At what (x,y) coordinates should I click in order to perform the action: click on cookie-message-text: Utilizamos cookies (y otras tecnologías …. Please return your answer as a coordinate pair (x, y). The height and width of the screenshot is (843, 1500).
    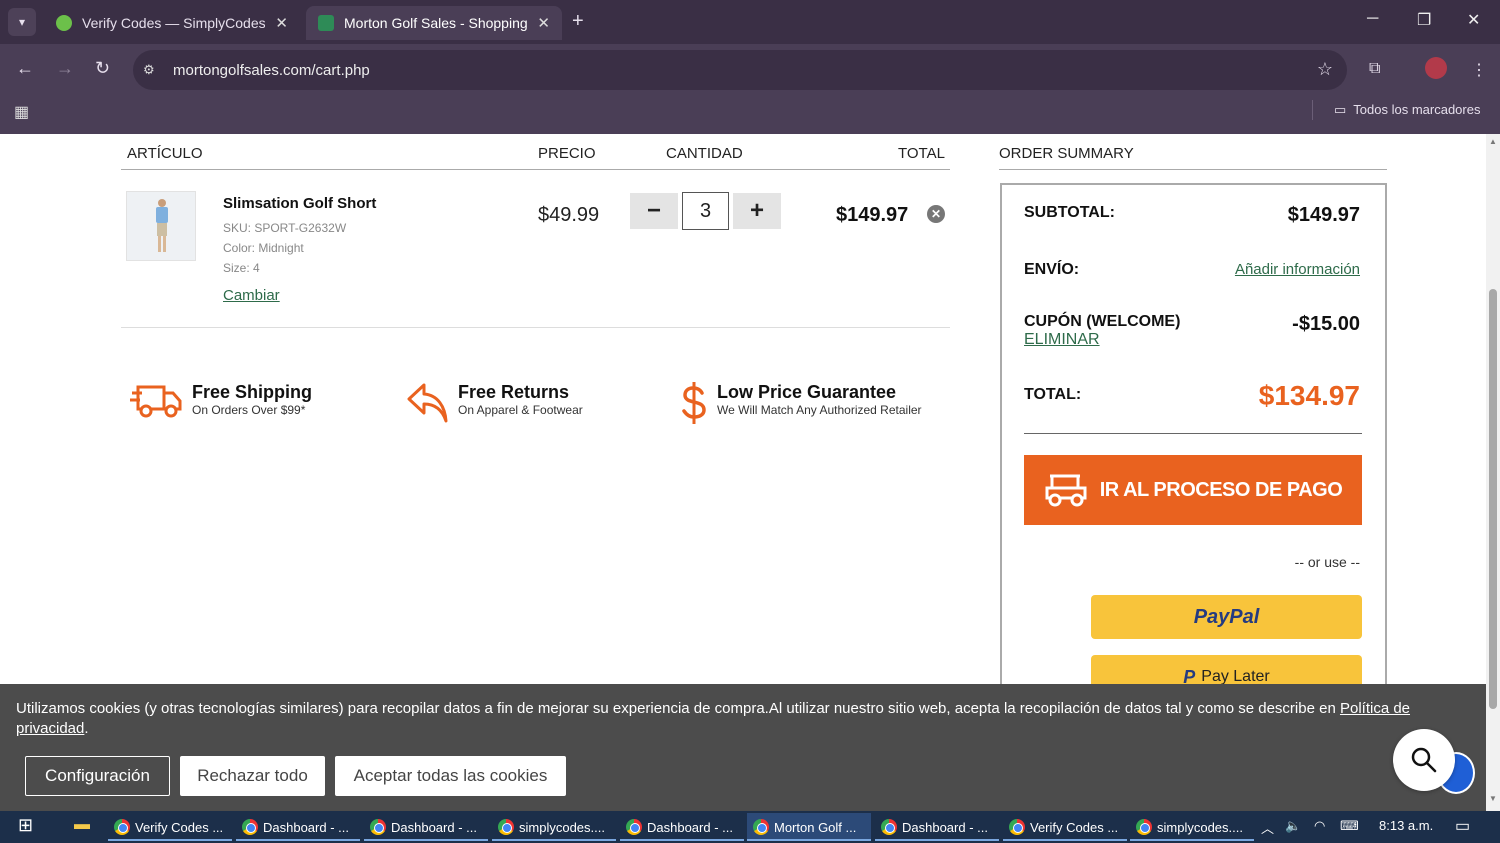
    Looking at the image, I should click on (678, 708).